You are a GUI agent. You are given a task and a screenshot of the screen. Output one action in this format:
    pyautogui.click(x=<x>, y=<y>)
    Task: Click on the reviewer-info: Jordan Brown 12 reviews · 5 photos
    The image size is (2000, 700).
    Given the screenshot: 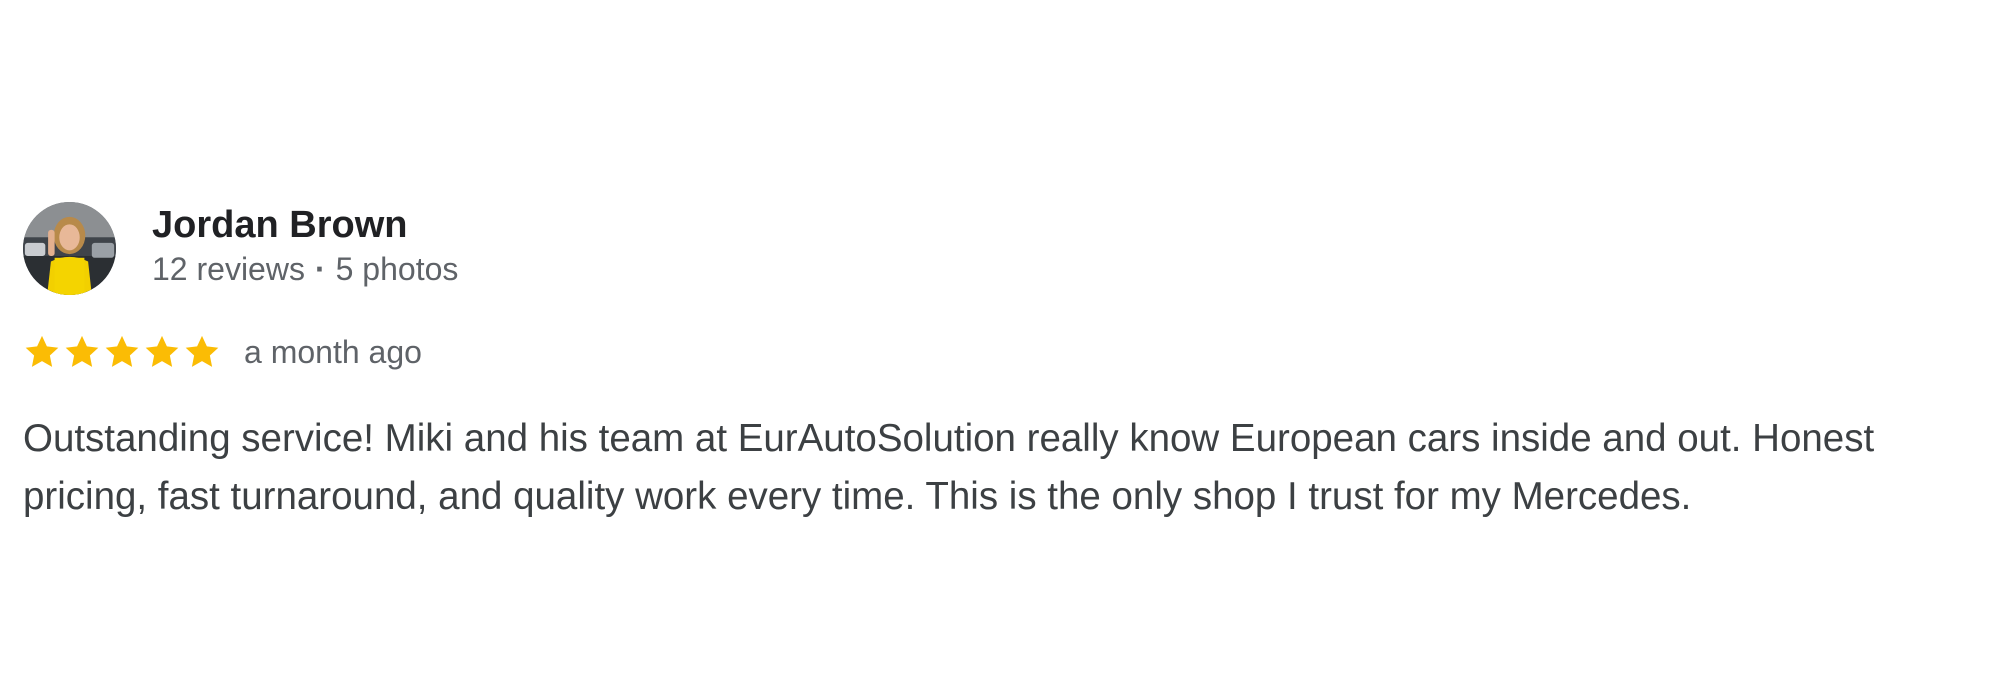 What is the action you would take?
    pyautogui.click(x=305, y=247)
    